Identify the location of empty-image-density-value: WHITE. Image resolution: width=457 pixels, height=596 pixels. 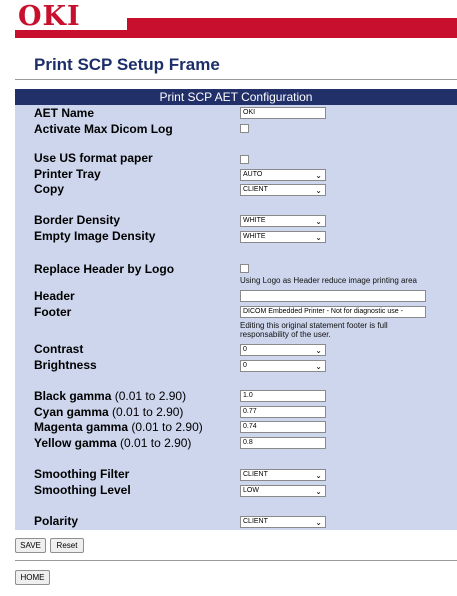
(254, 236).